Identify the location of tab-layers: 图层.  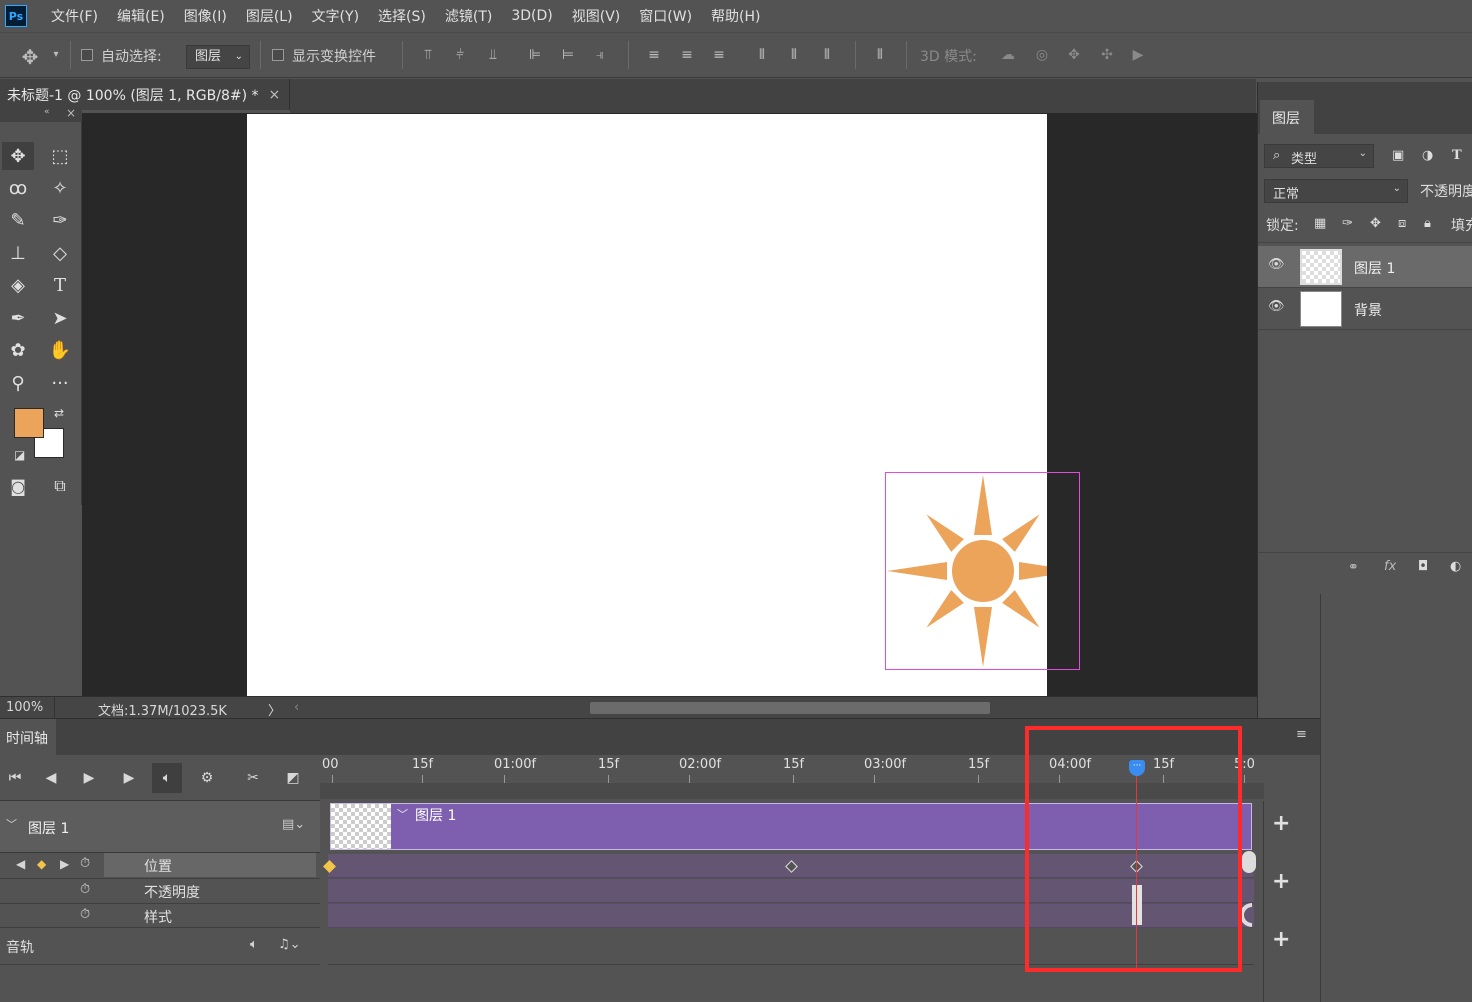
(1287, 117).